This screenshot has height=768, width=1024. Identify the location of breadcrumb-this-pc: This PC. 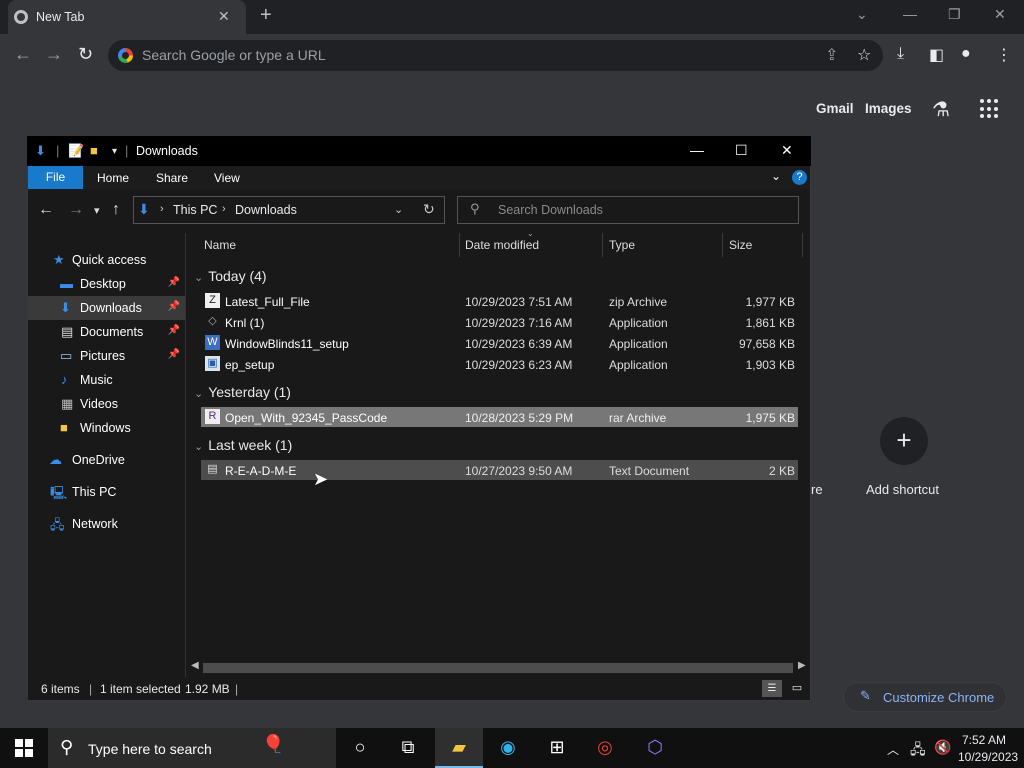
(195, 210).